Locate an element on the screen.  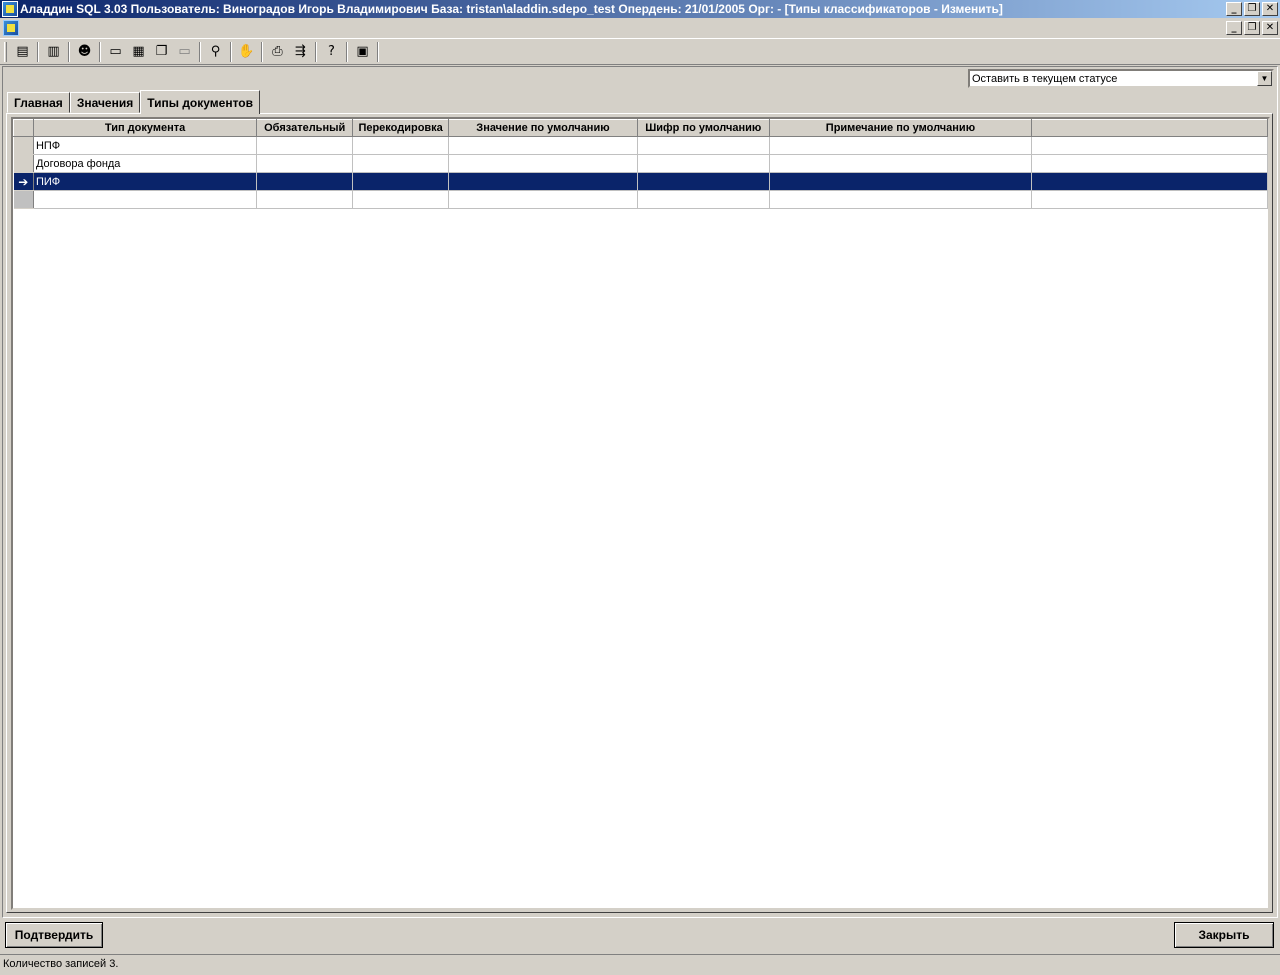
close-button: Закрыть is located at coordinates (1224, 935).